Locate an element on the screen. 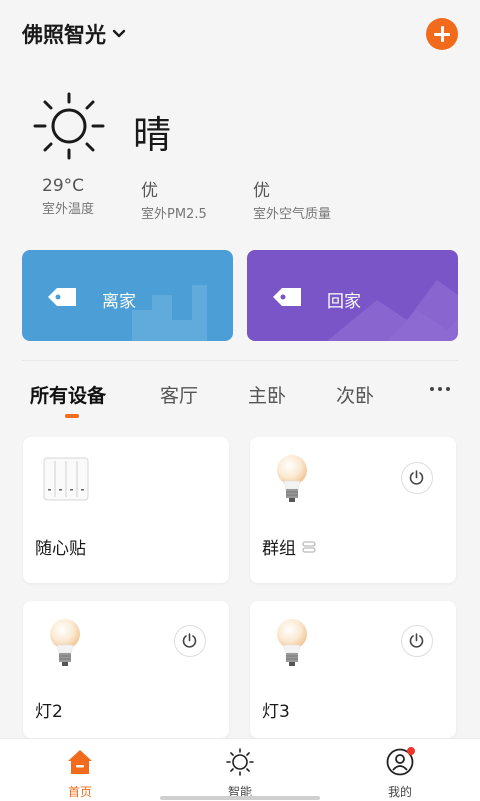  nav-item-smart: 智能 is located at coordinates (240, 770).